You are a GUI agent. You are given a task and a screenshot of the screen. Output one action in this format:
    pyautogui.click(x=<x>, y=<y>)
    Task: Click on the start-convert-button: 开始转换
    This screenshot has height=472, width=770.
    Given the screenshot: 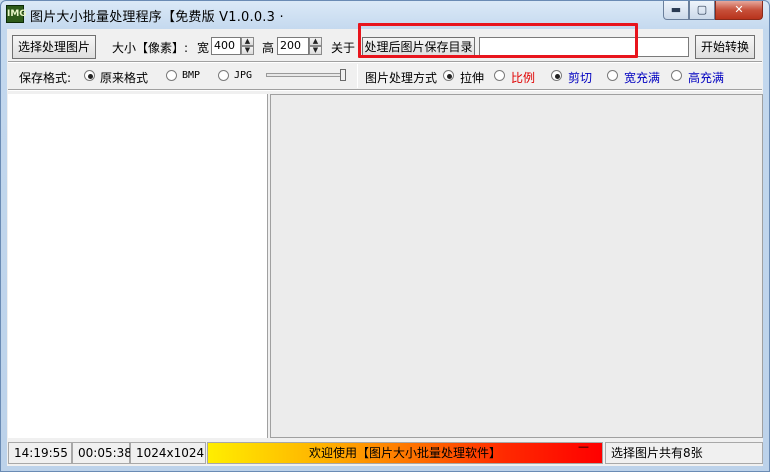 What is the action you would take?
    pyautogui.click(x=725, y=47)
    